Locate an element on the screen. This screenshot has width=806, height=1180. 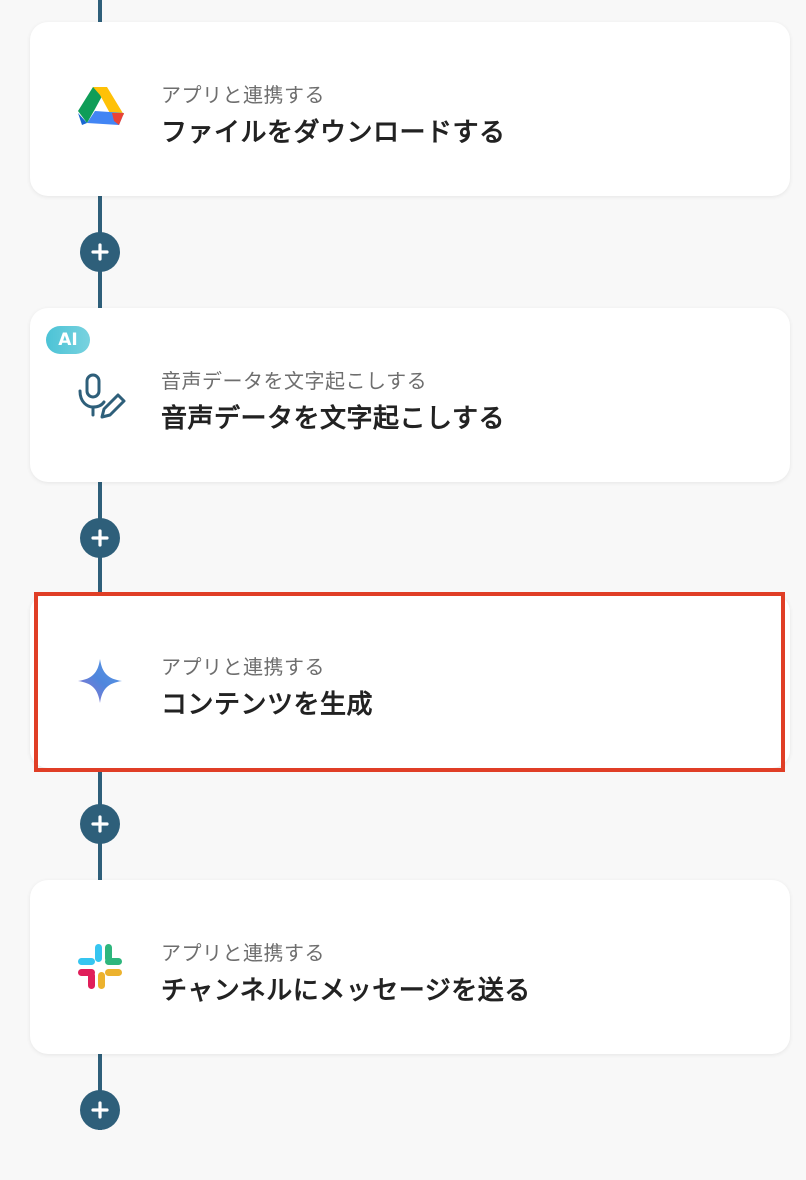
flow-step-card-download-file: アプリと連携する ファイルをダウンロードする is located at coordinates (410, 109).